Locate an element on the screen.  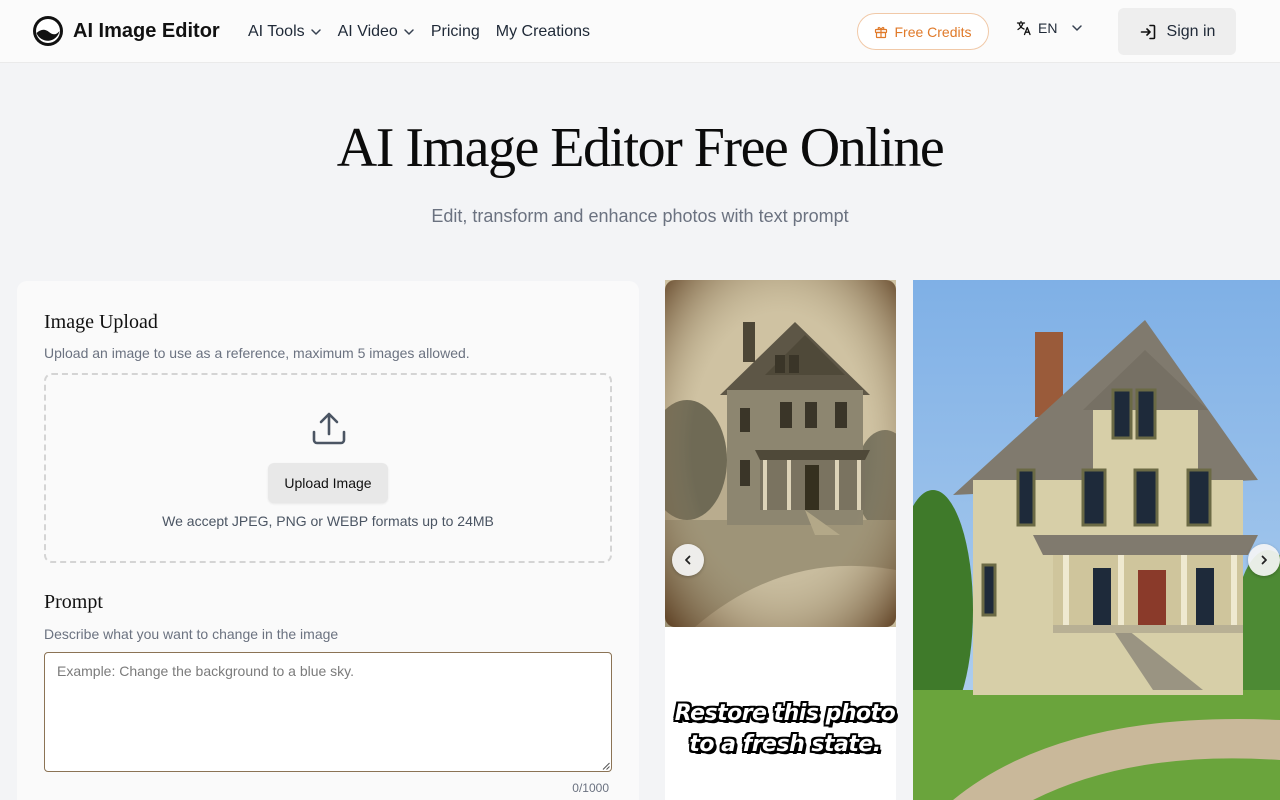
nav-my-creations-label: My Creations is located at coordinates (542, 31).